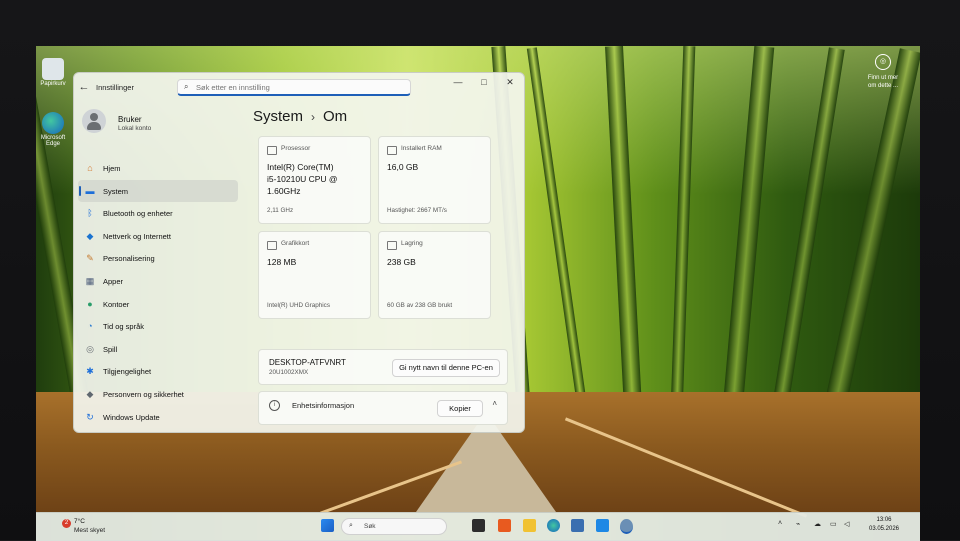 The width and height of the screenshot is (960, 541). Describe the element at coordinates (401, 262) in the screenshot. I see `spec-value: 238 GB` at that location.